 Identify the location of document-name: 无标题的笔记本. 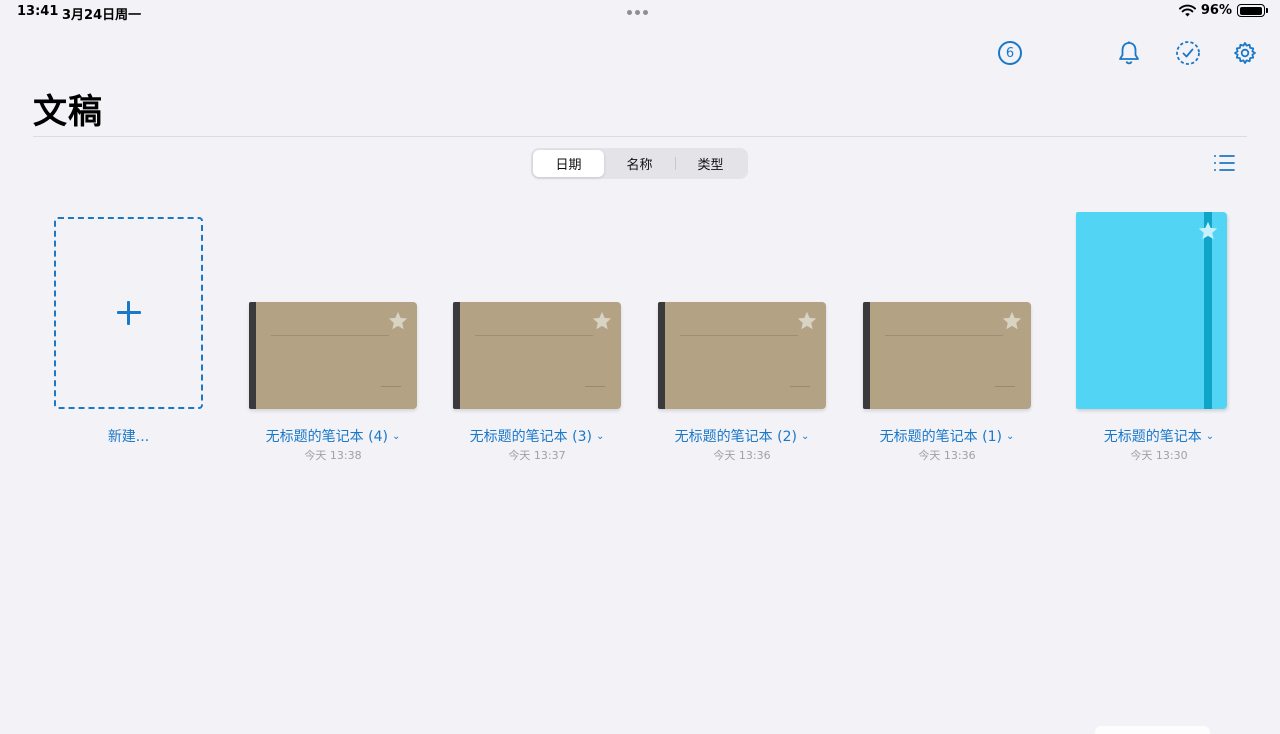
(1153, 437).